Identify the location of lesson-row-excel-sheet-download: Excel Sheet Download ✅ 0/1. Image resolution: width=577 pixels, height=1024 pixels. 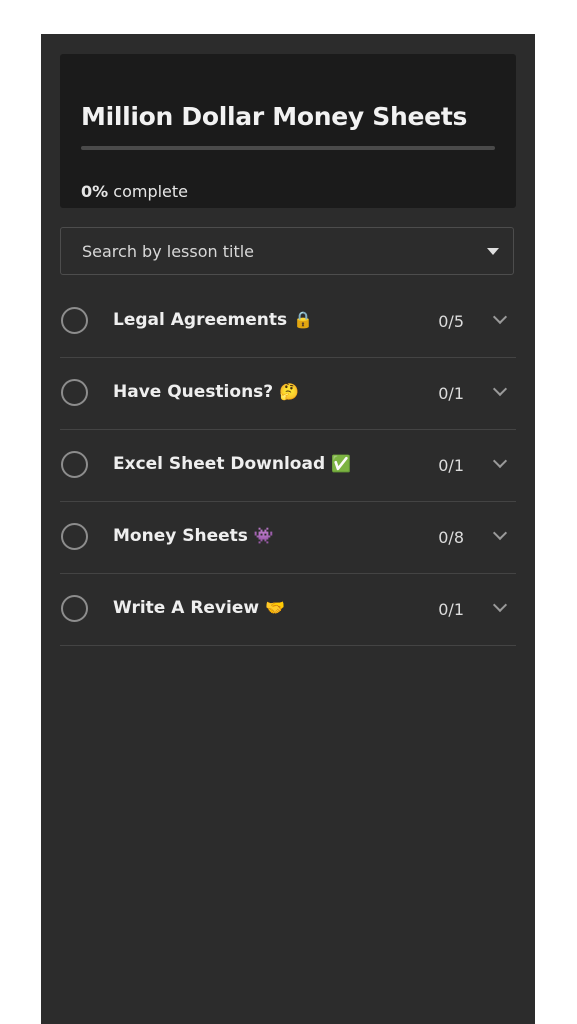
(288, 466).